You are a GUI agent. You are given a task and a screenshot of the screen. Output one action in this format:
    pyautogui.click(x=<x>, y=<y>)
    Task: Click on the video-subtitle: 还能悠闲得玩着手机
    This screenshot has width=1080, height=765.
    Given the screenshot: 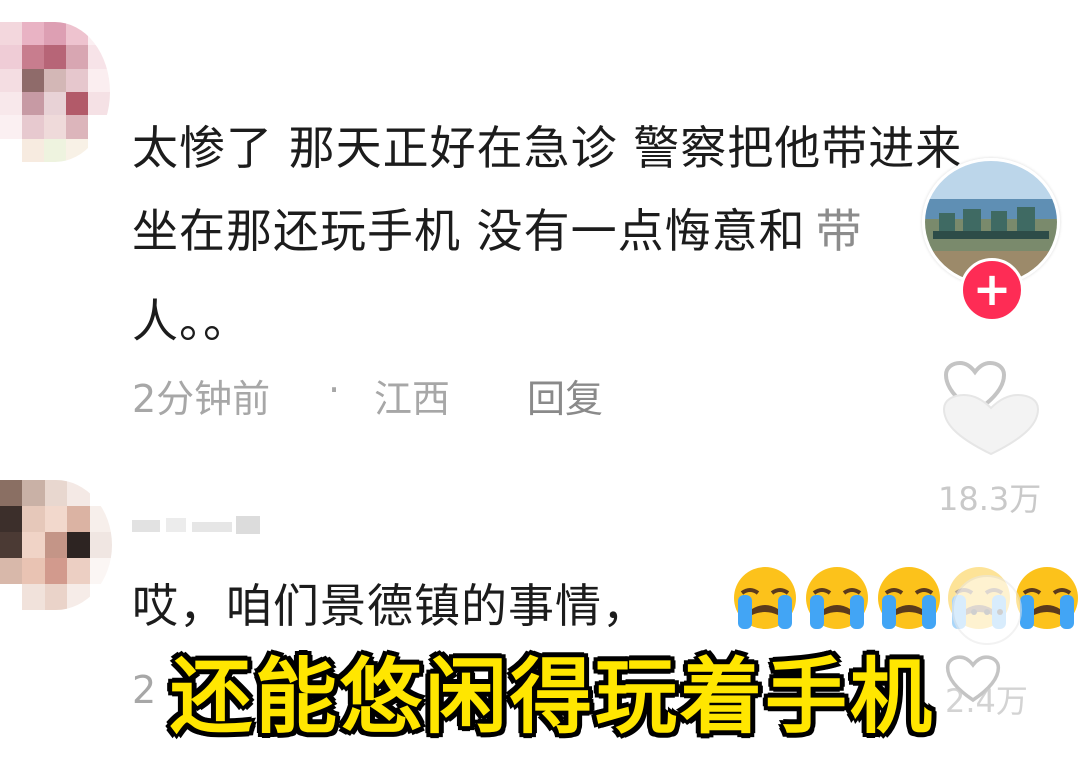 What is the action you would take?
    pyautogui.click(x=553, y=697)
    